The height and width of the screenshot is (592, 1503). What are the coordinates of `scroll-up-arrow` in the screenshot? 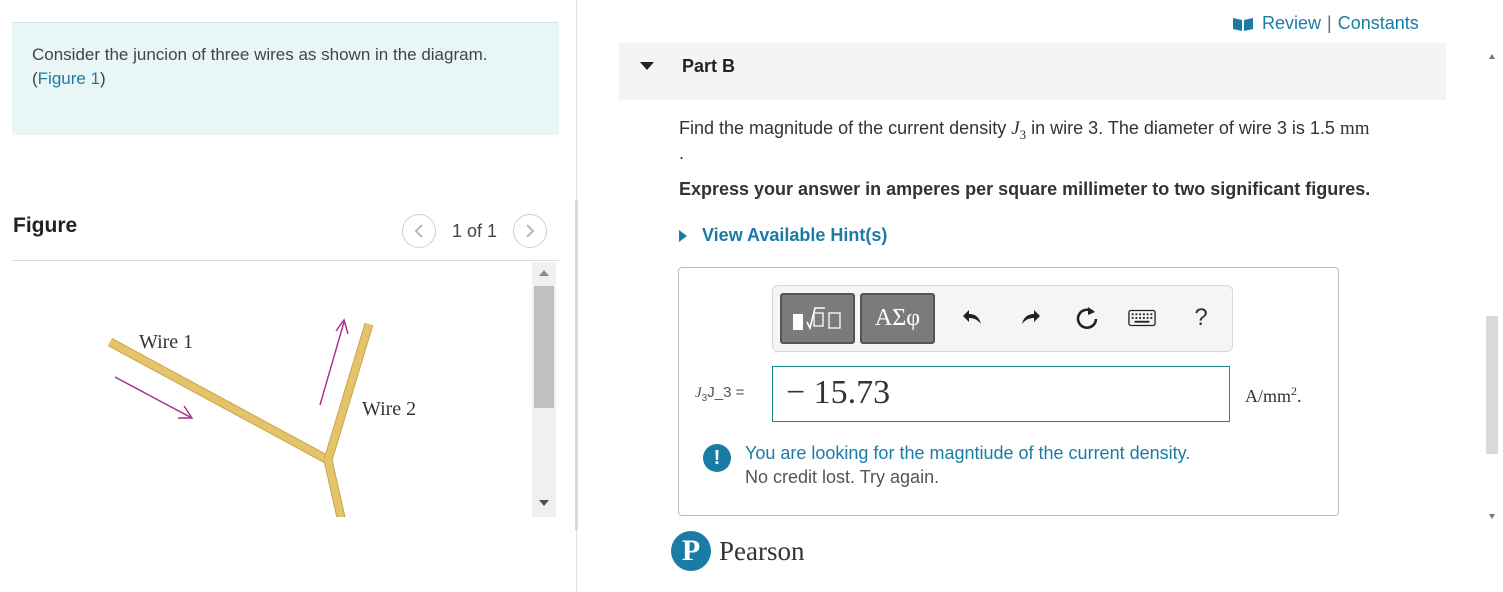 It's located at (544, 273).